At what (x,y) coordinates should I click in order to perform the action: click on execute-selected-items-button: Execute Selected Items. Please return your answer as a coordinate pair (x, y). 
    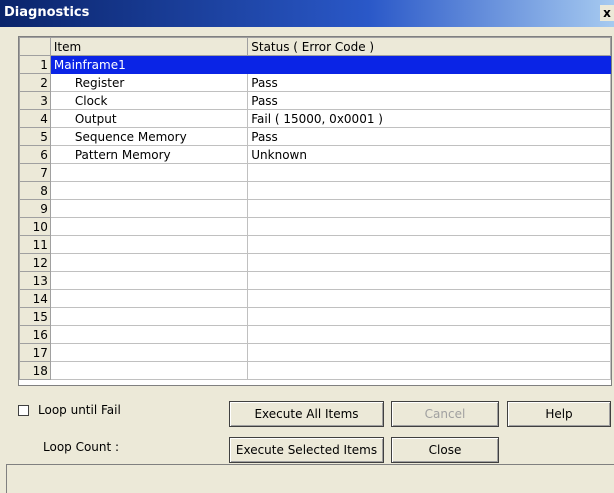
    Looking at the image, I should click on (306, 450).